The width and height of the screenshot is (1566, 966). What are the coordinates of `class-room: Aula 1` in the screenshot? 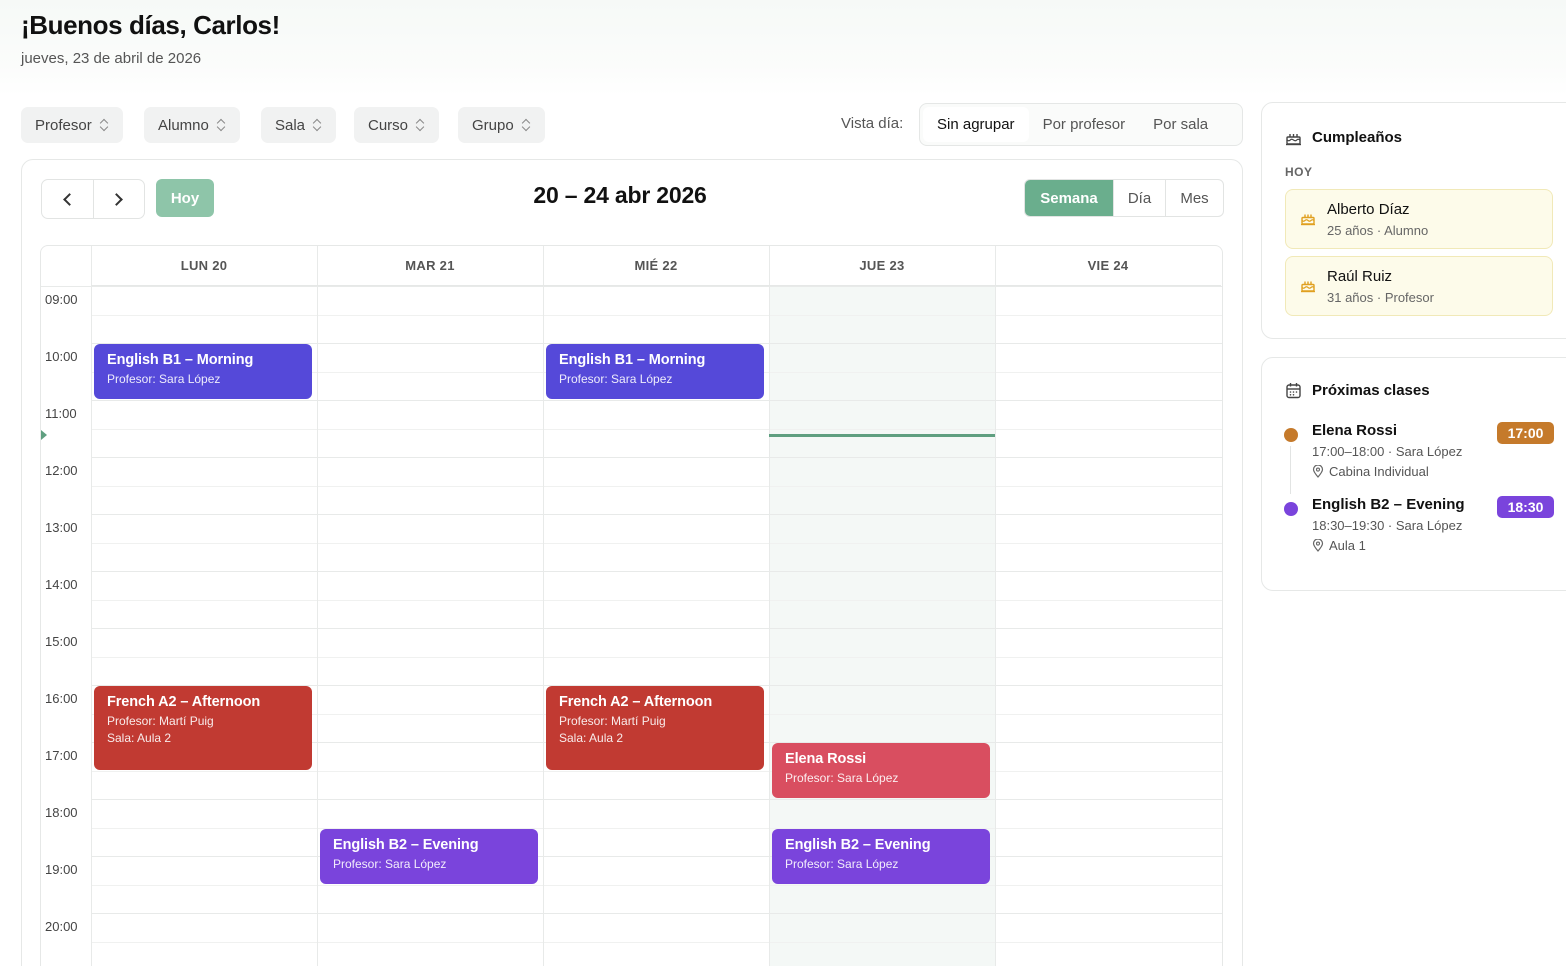 It's located at (1339, 545).